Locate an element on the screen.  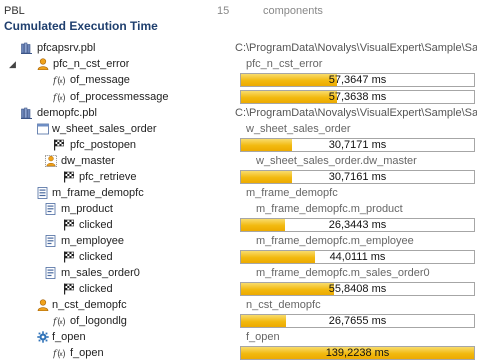
tree-row-component: f_open f_open is located at coordinates (238, 337).